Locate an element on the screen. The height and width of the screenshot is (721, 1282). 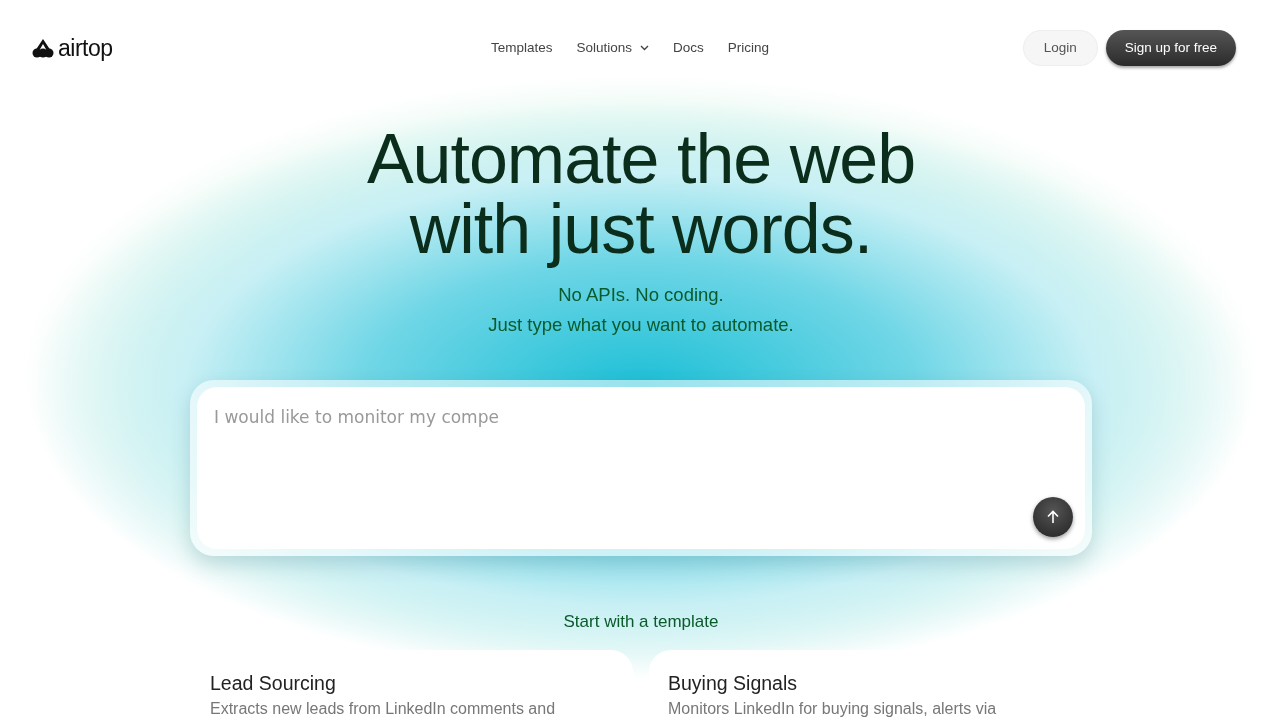
hero-title: Automate the web is located at coordinates (641, 159).